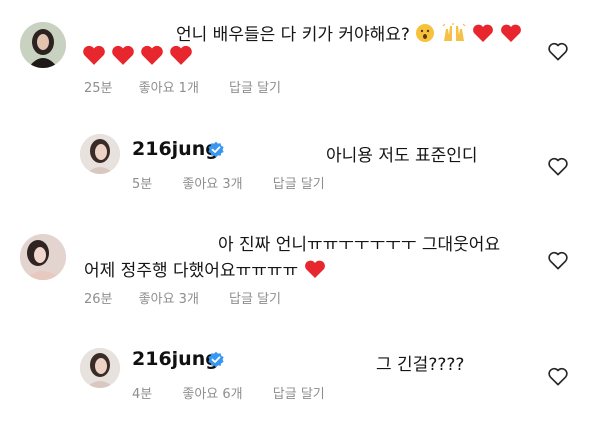  What do you see at coordinates (142, 394) in the screenshot?
I see `comment-time: 4분` at bounding box center [142, 394].